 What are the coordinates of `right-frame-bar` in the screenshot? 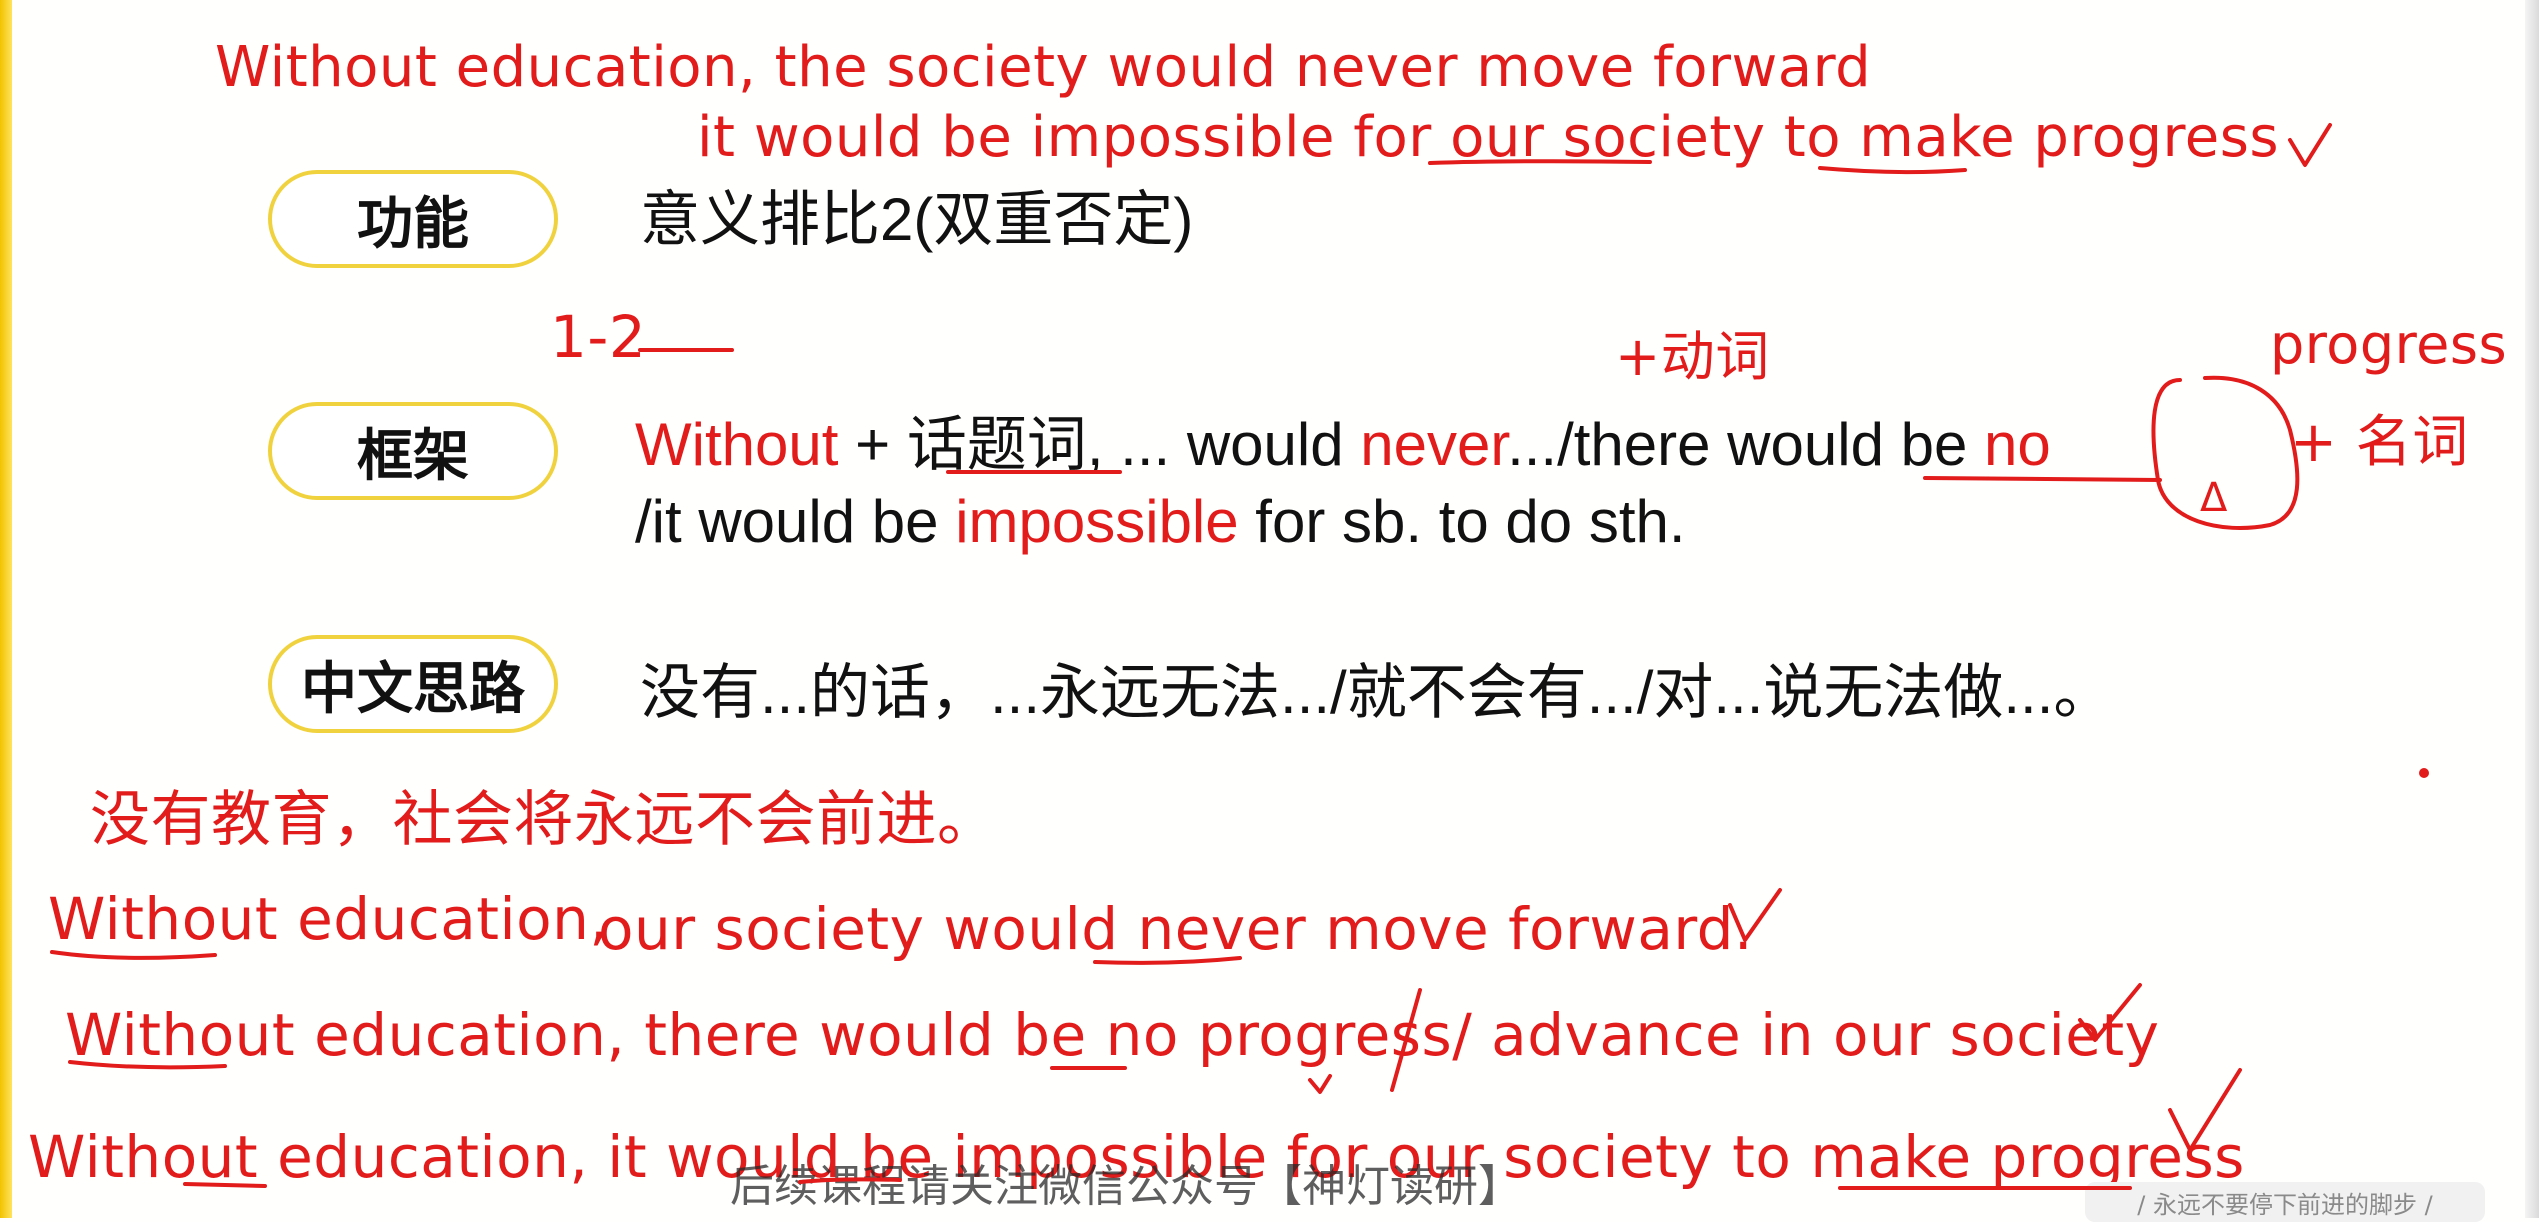 It's located at (2532, 609).